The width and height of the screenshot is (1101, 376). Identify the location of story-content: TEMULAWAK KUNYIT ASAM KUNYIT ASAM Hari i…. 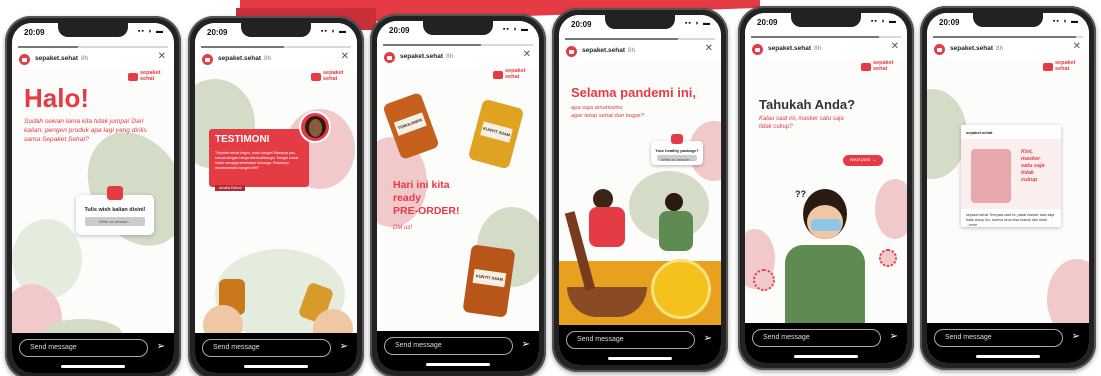
(458, 199).